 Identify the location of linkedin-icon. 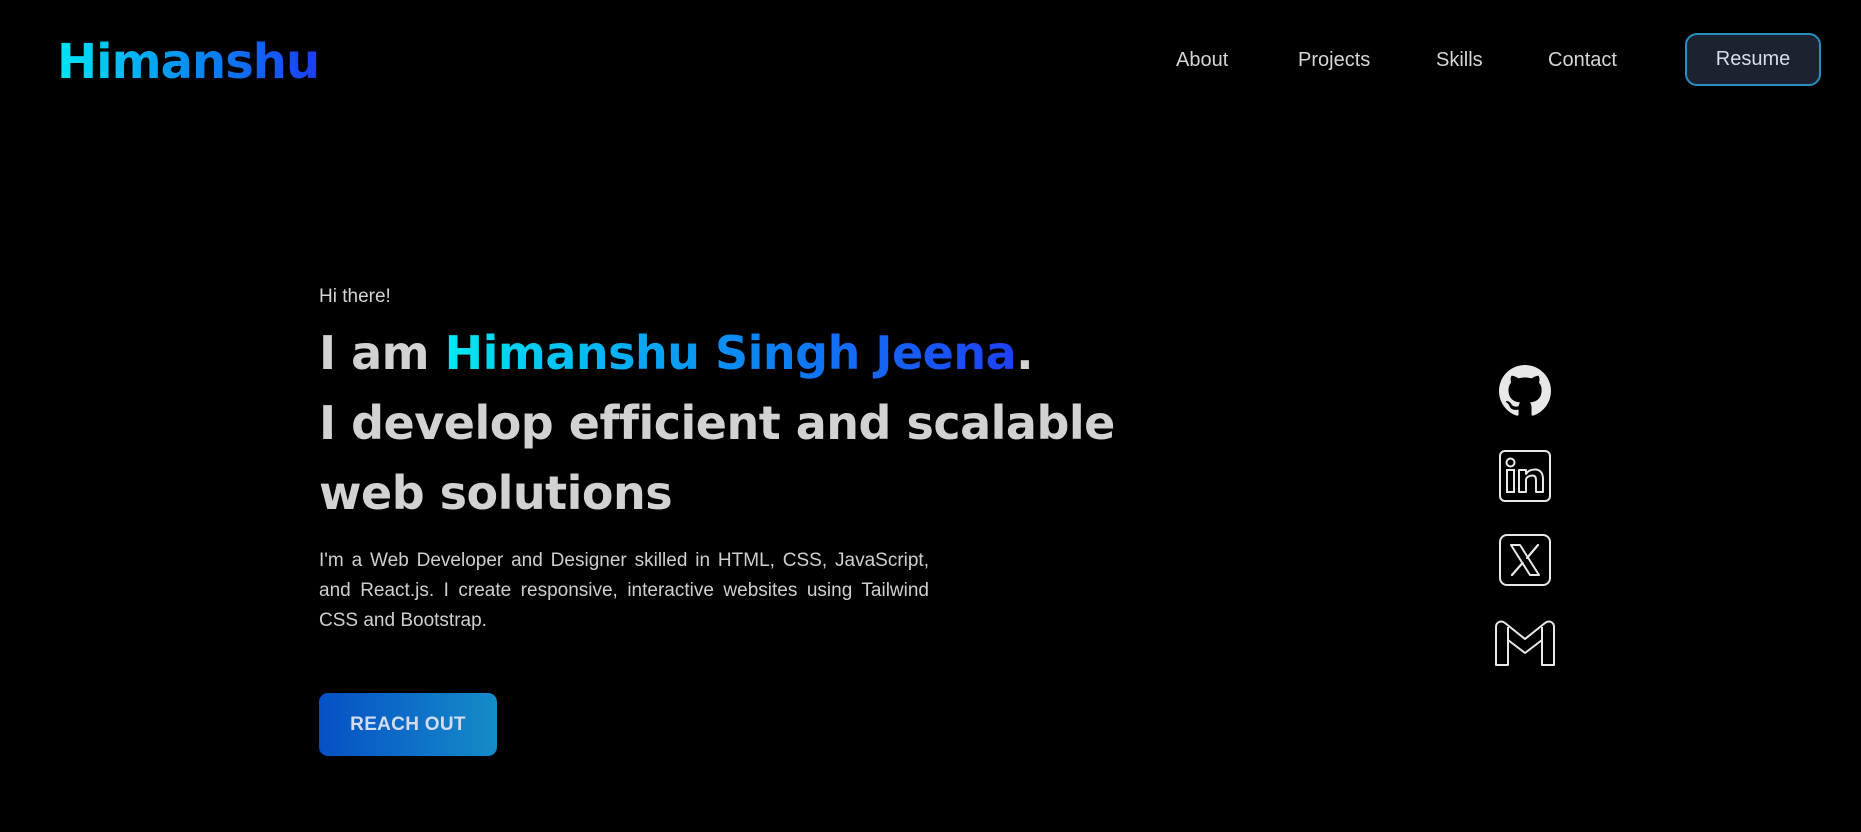
(1525, 476).